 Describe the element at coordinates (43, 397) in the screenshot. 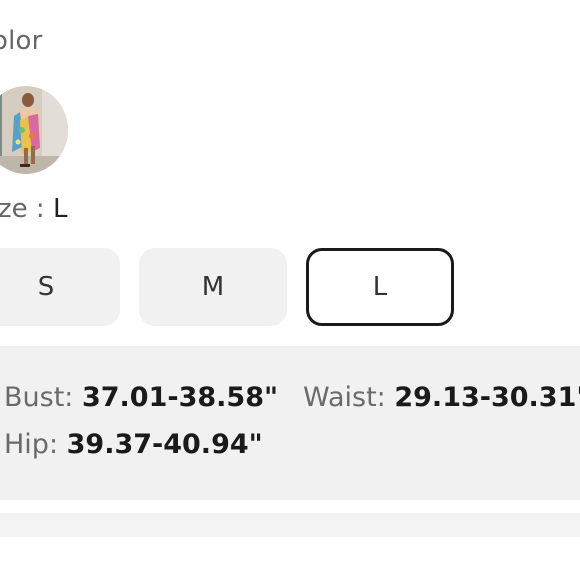

I see `bust-label: Bust:` at that location.